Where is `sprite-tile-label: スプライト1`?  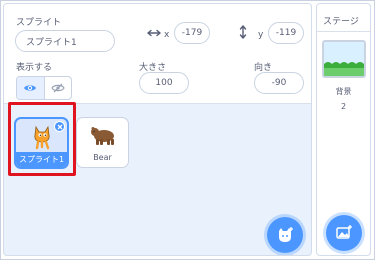 sprite-tile-label: スプライト1 is located at coordinates (41, 159).